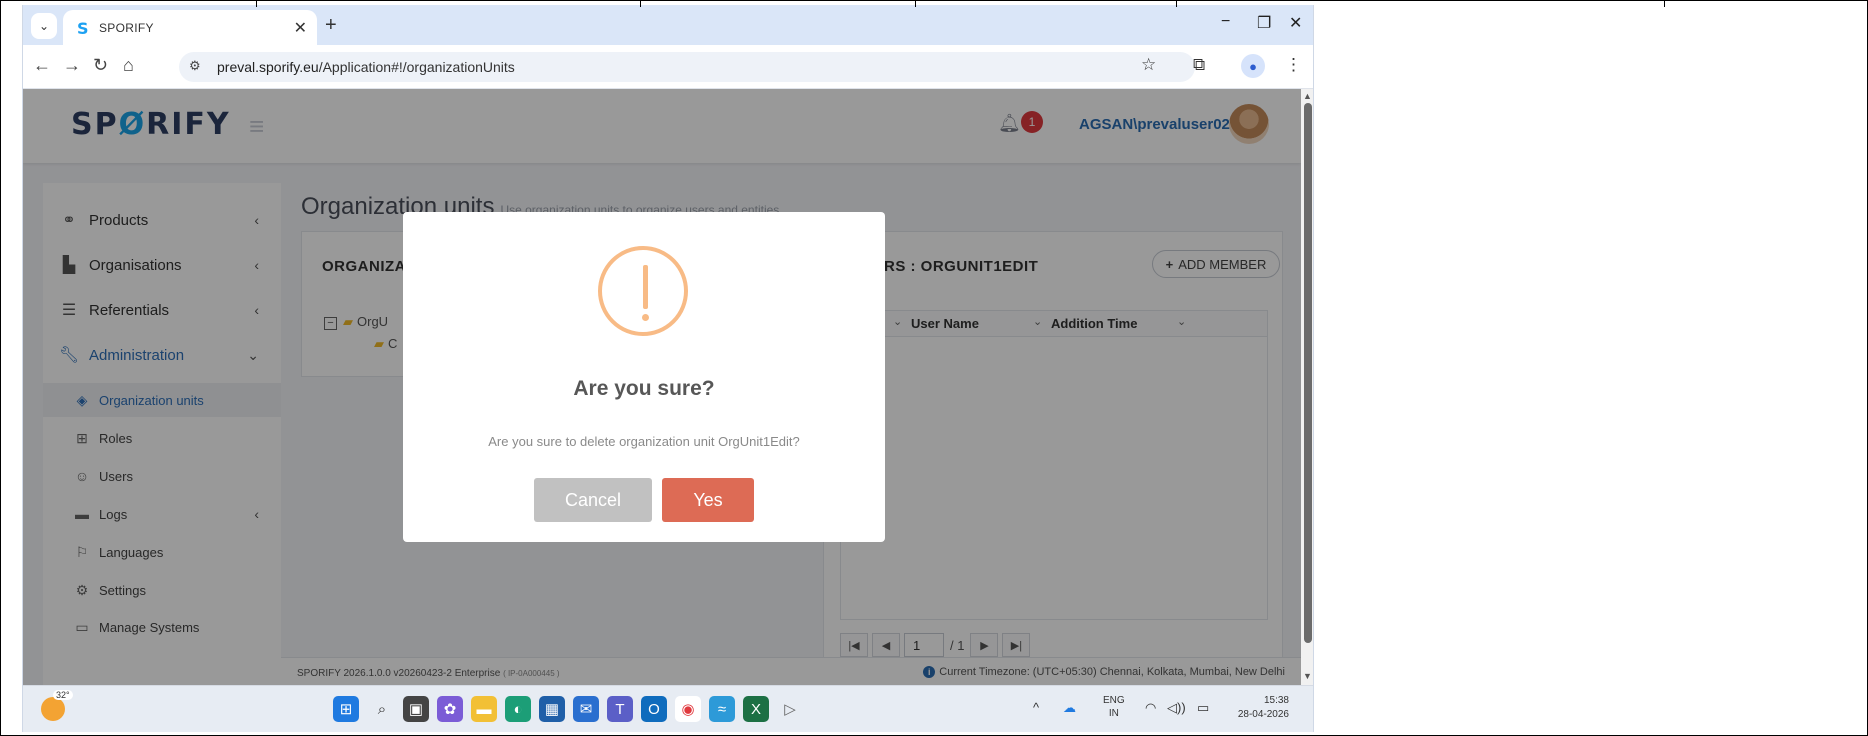  I want to click on close-window-button: ✕, so click(1295, 23).